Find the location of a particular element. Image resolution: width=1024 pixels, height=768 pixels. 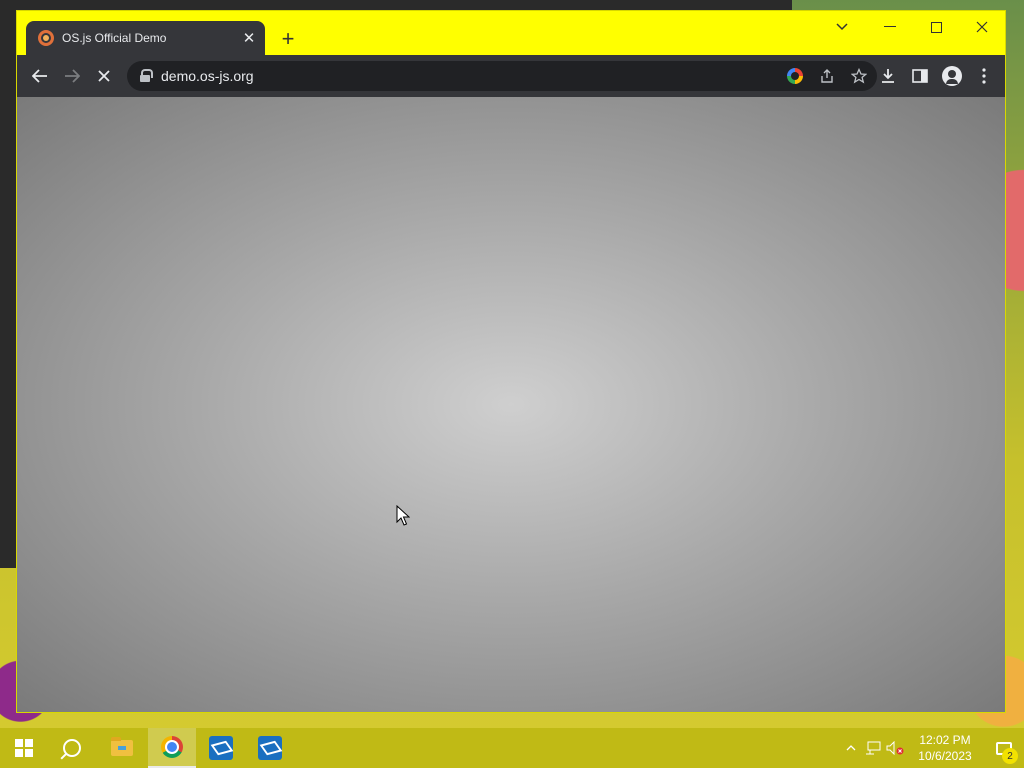

tab-search-button is located at coordinates (842, 27).